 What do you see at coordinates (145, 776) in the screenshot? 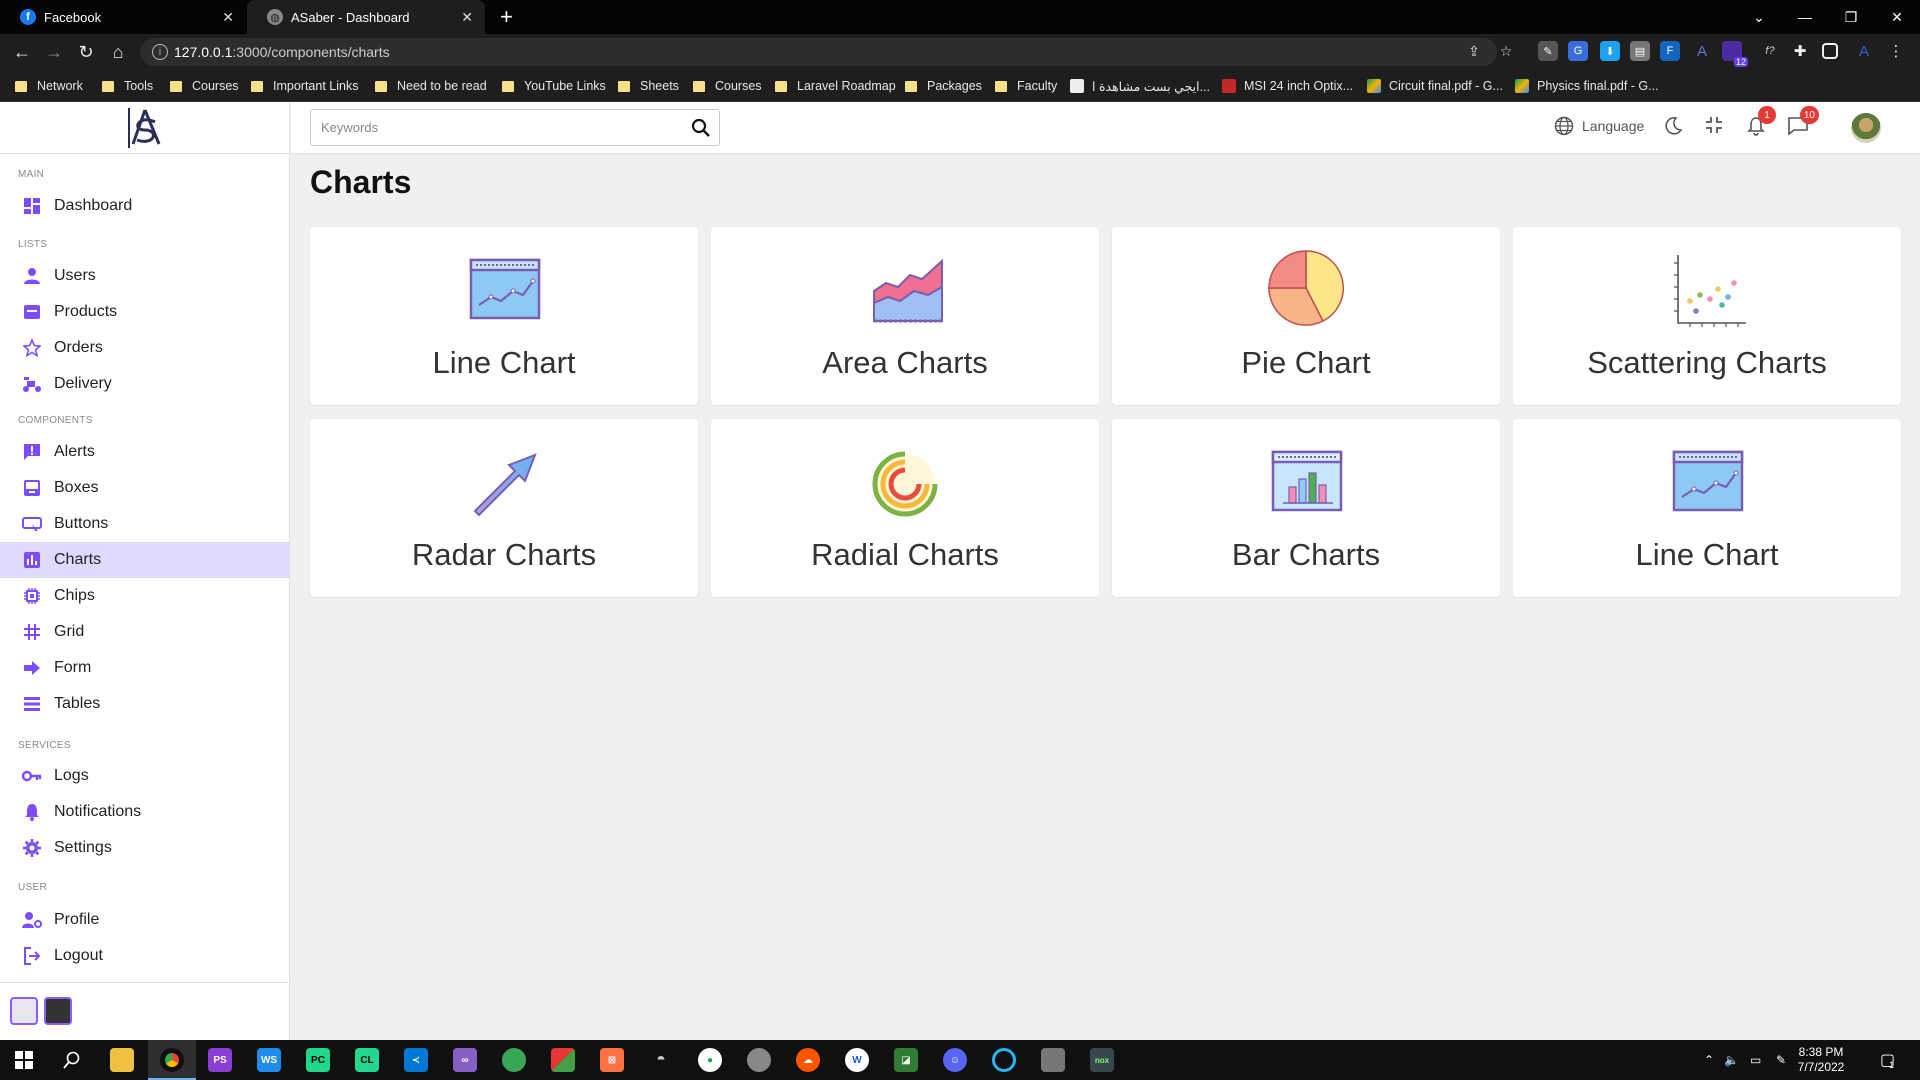
I see `sidebar-item-logs: Logs` at bounding box center [145, 776].